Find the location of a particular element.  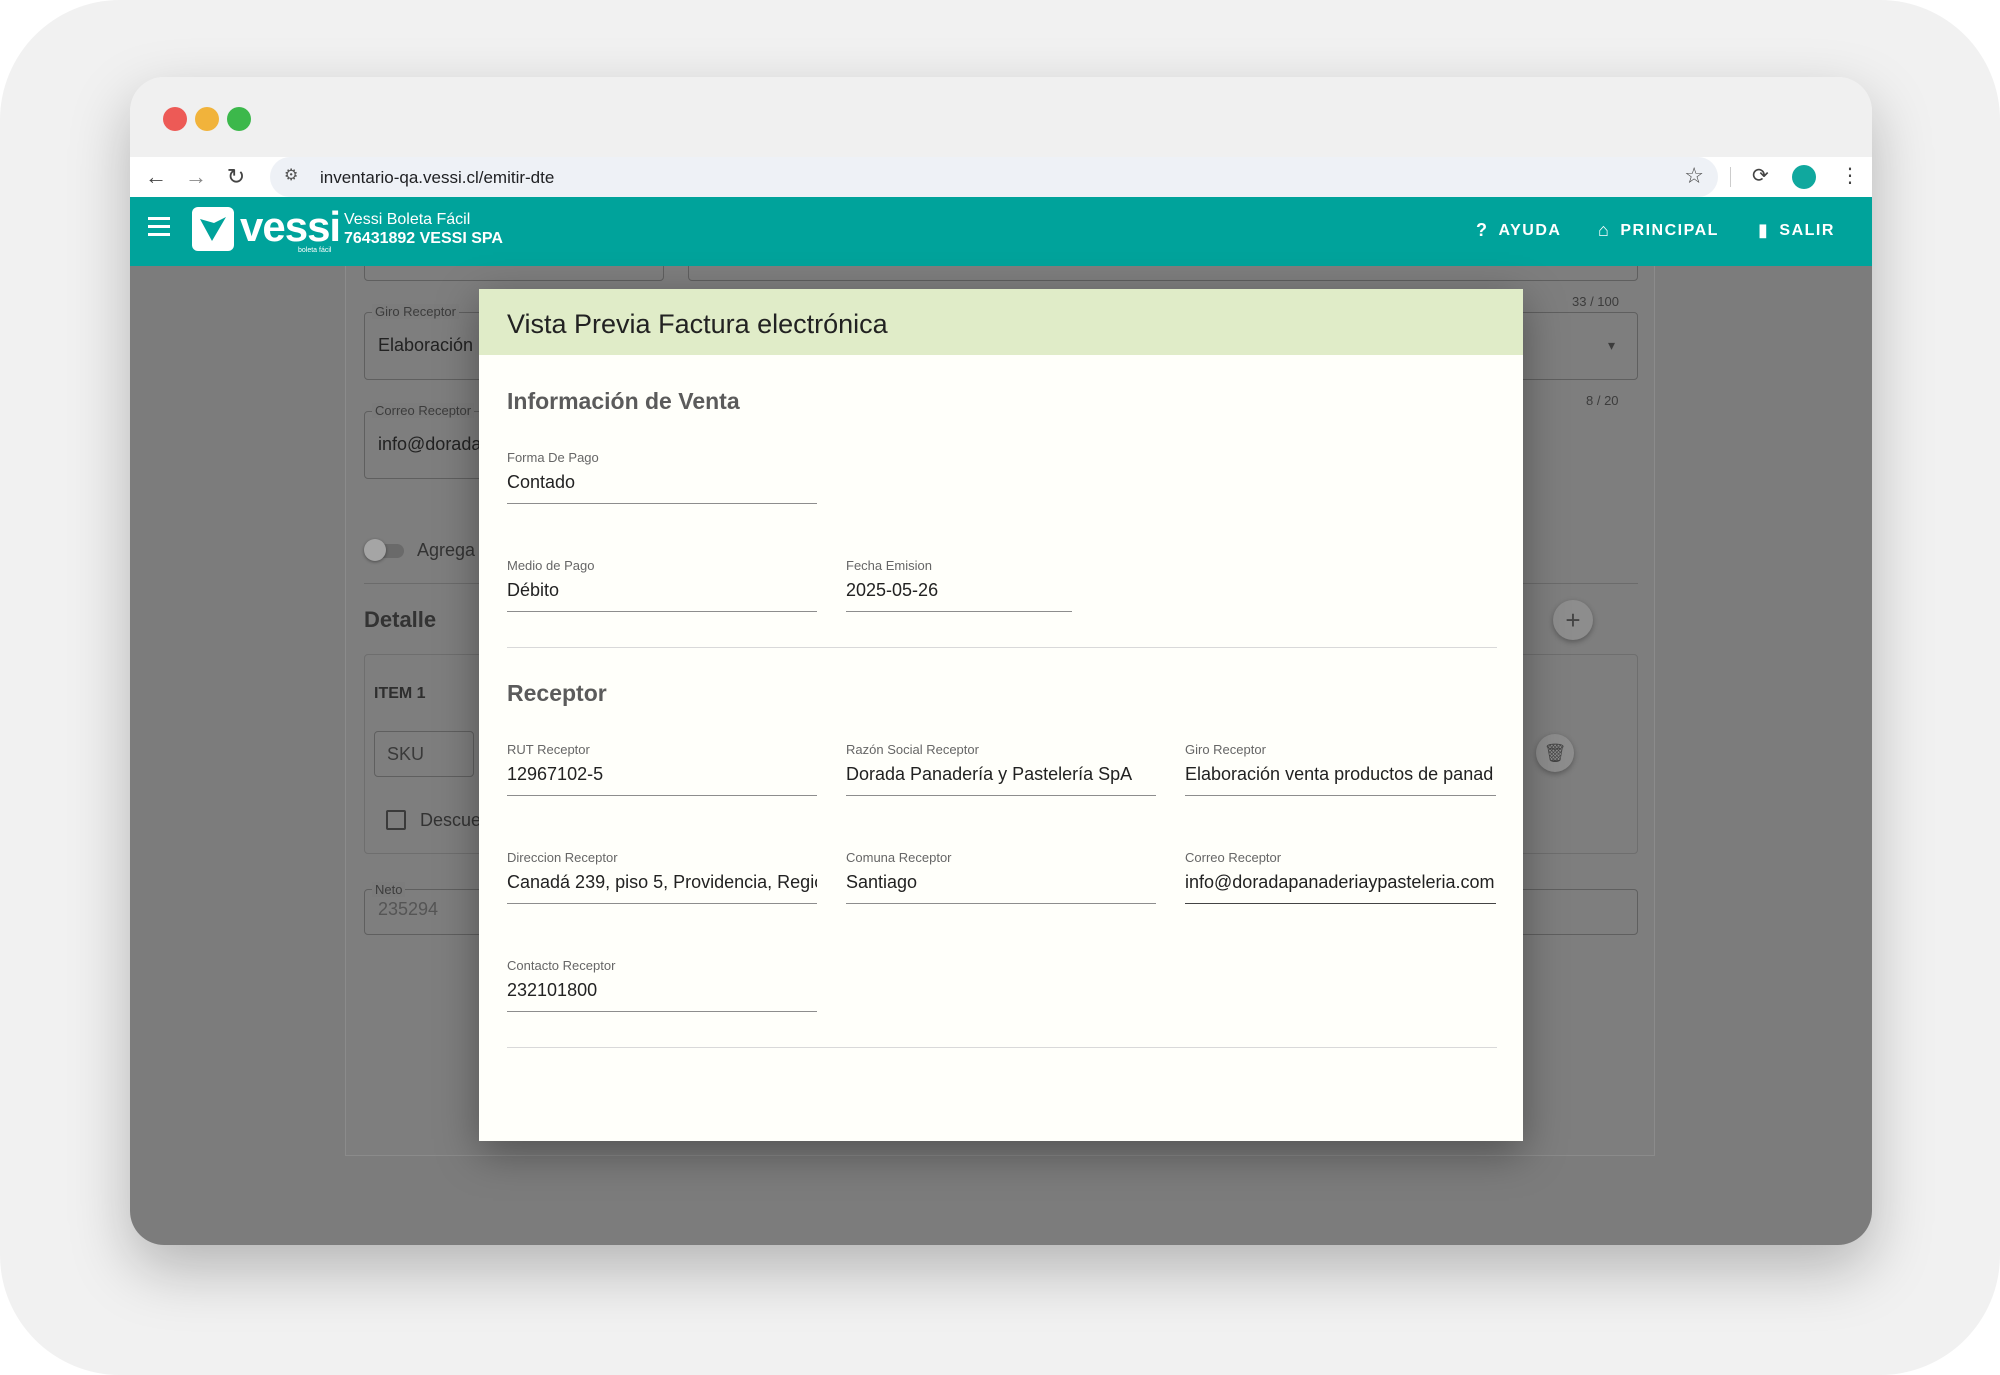

bg-toggle-label: Agrega is located at coordinates (446, 550).